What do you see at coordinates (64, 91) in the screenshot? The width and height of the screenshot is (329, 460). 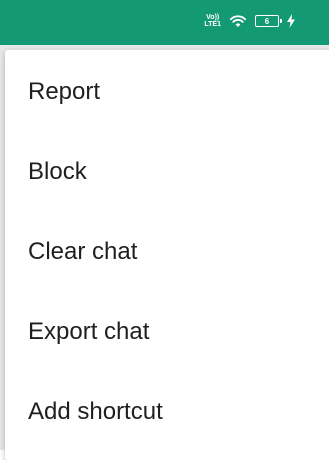 I see `menu-item-label: Report` at bounding box center [64, 91].